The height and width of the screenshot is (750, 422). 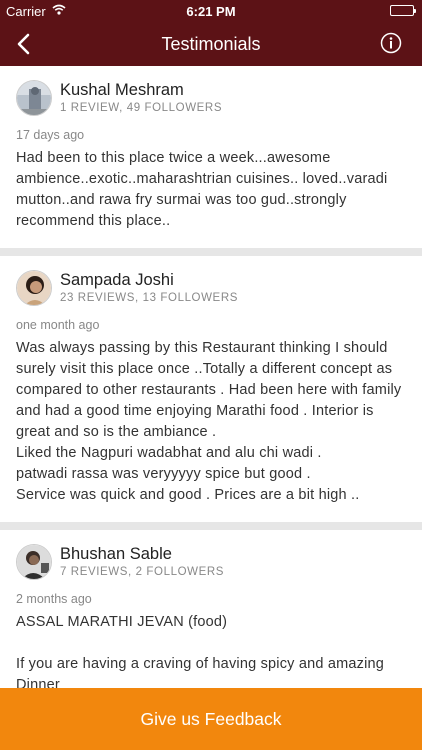 I want to click on review-date: 2 months ago, so click(x=54, y=599).